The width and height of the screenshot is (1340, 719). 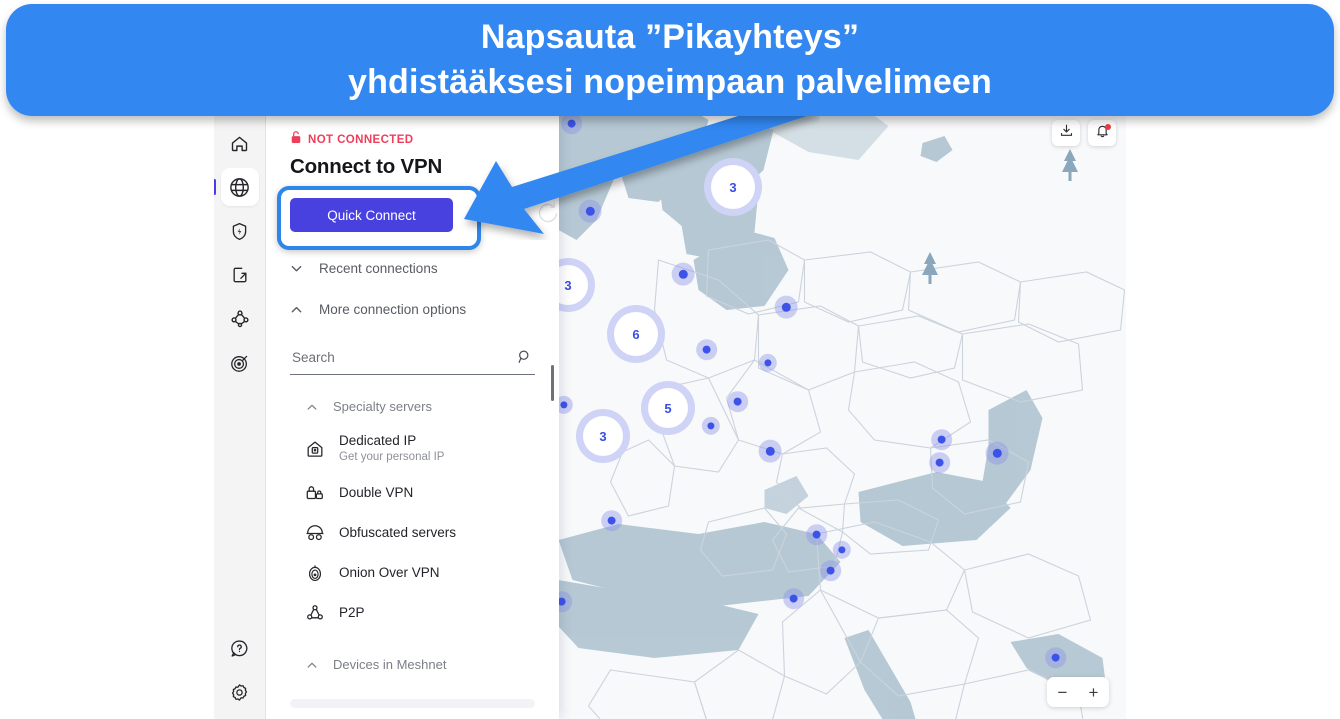 I want to click on server-item-label: Double VPN, so click(x=376, y=492).